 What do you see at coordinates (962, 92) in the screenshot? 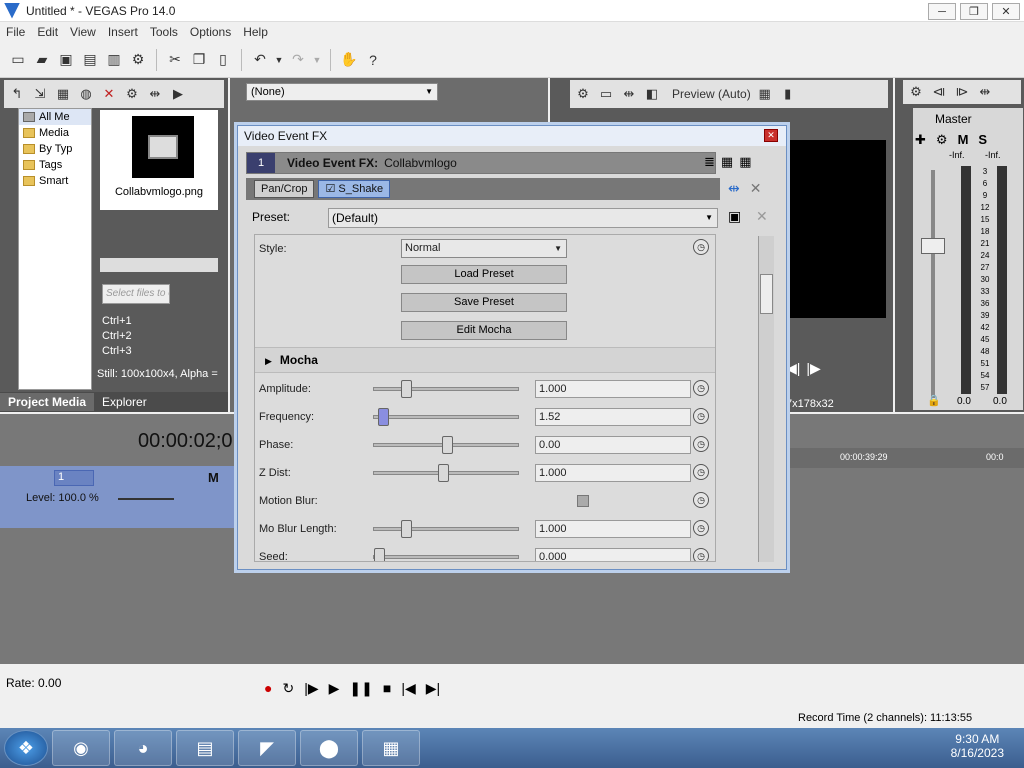
I see `mixer-next-icon: ⧐` at bounding box center [962, 92].